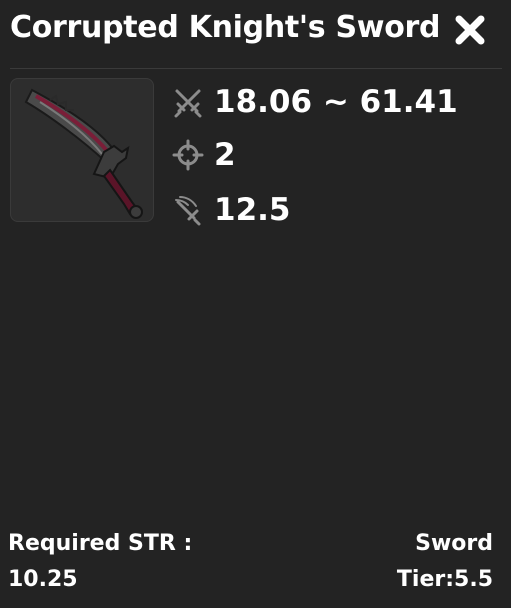  I want to click on crossed-swords-icon, so click(188, 103).